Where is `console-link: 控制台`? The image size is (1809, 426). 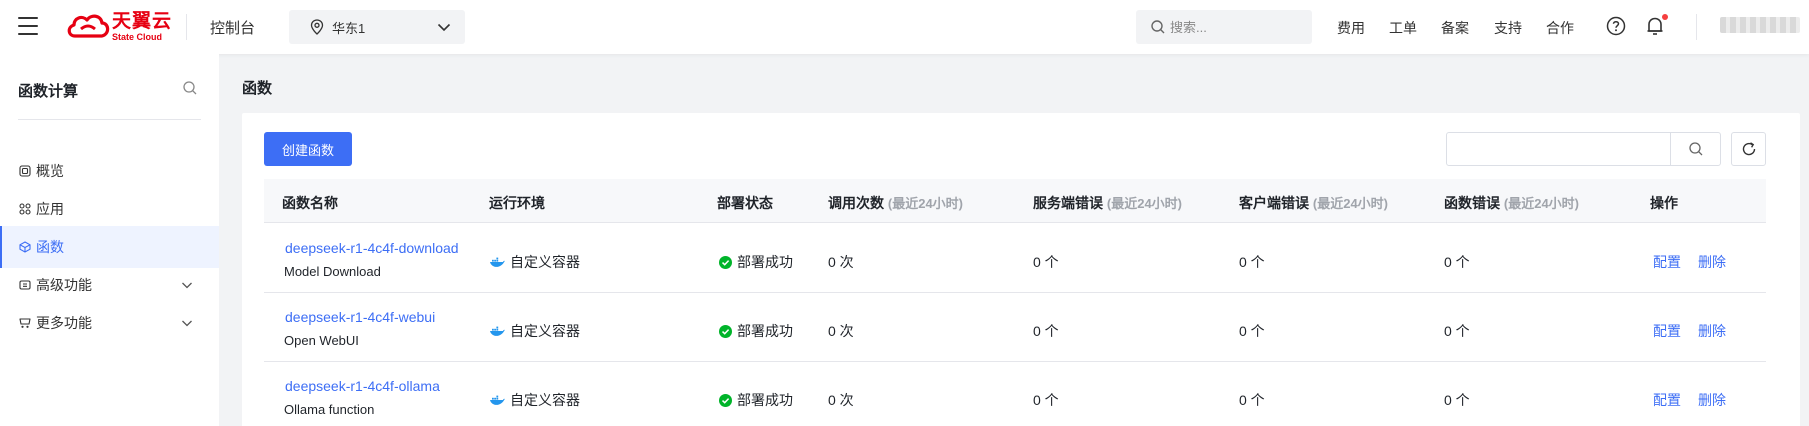 console-link: 控制台 is located at coordinates (232, 27).